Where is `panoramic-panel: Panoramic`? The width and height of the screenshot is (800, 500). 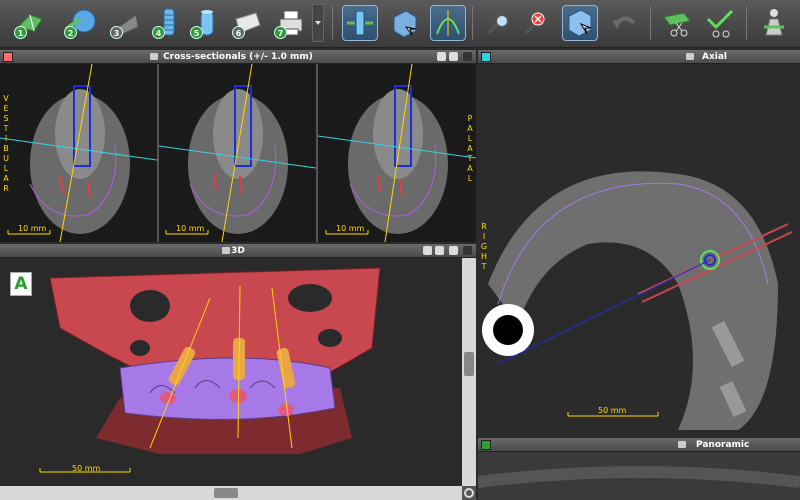 panoramic-panel: Panoramic is located at coordinates (639, 469).